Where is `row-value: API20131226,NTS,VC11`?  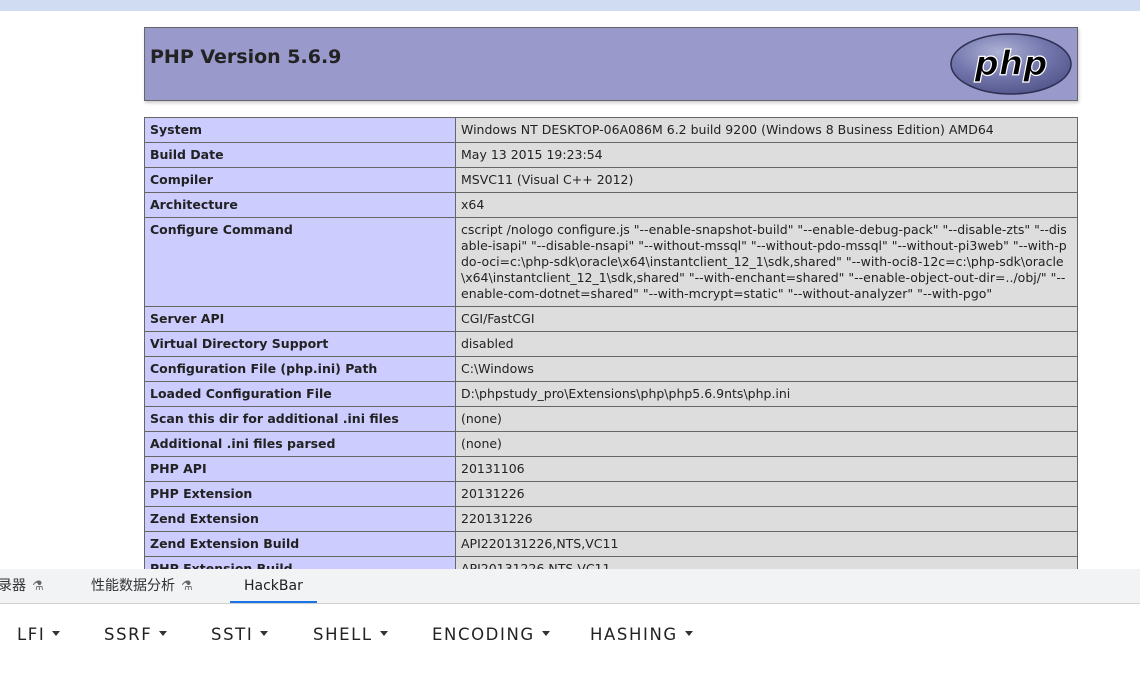
row-value: API20131226,NTS,VC11 is located at coordinates (766, 562).